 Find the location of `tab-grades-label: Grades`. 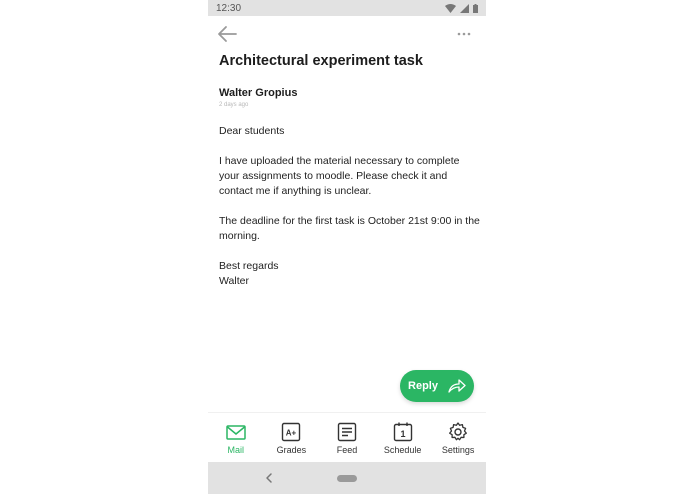

tab-grades-label: Grades is located at coordinates (291, 450).